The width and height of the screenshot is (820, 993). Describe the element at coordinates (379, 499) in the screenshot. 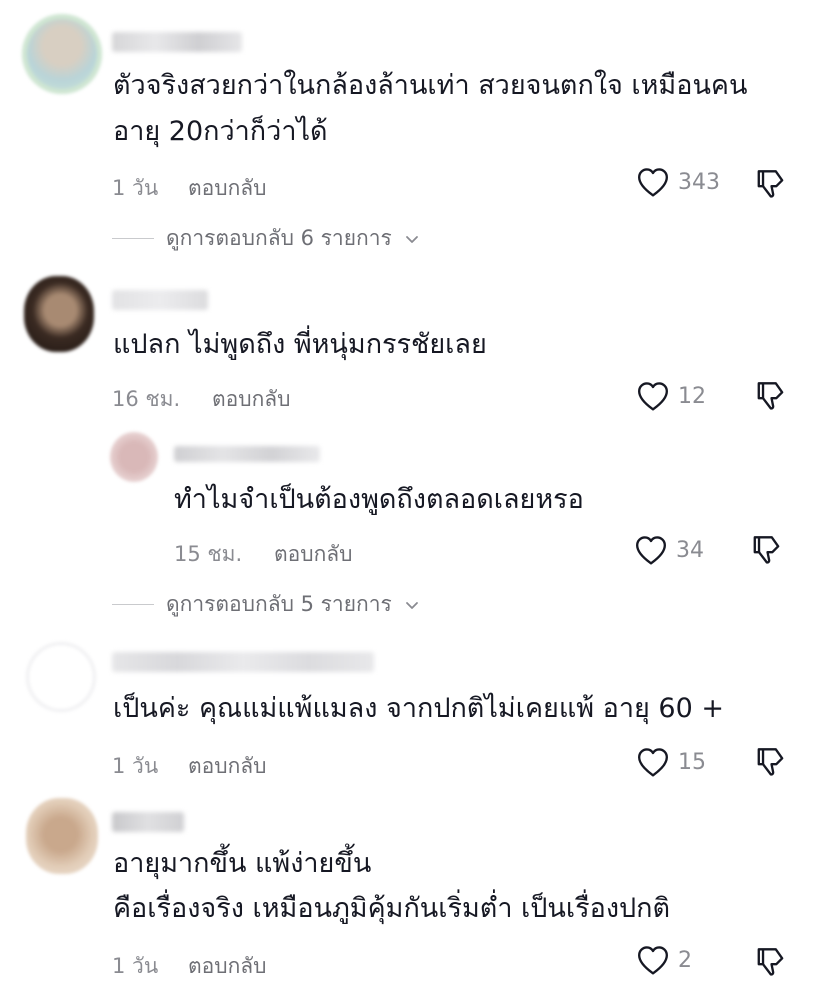

I see `reply-text: ทำไมจำเป็นต้องพูดถึงตลอดเลยหรอ` at that location.